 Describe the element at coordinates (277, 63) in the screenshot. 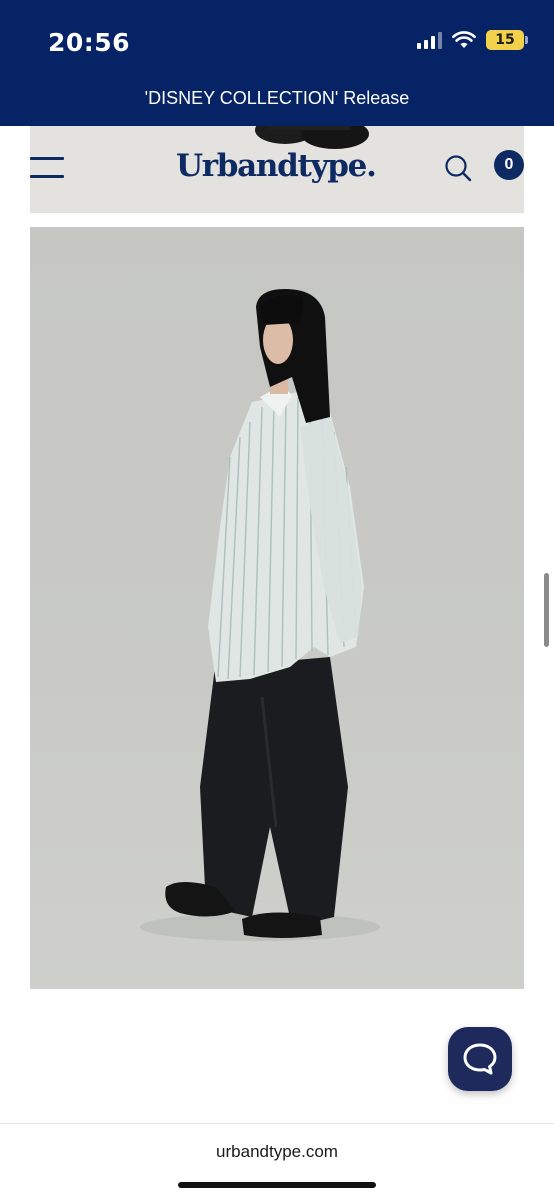

I see `top-band: 20:56 15 'DISNEY COLLECTION' Release` at that location.